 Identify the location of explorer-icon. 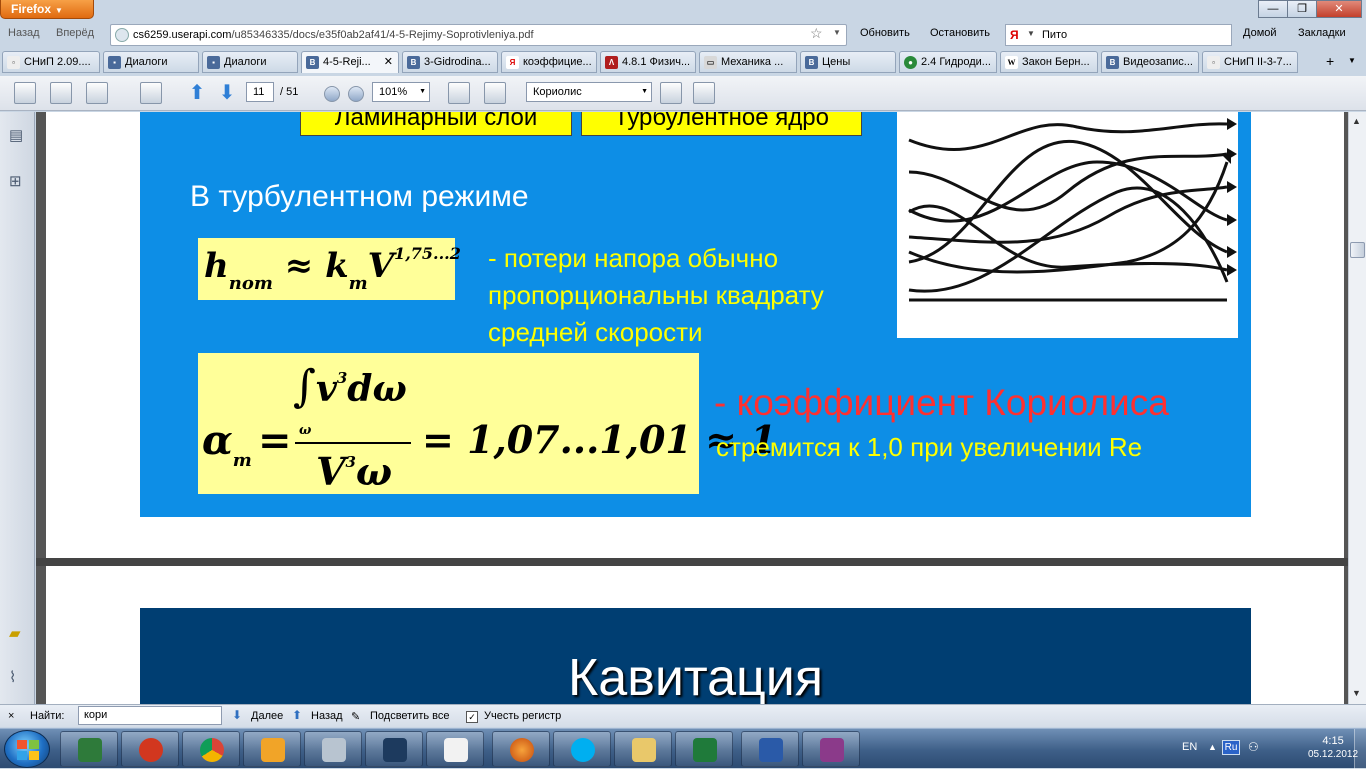
(89, 749).